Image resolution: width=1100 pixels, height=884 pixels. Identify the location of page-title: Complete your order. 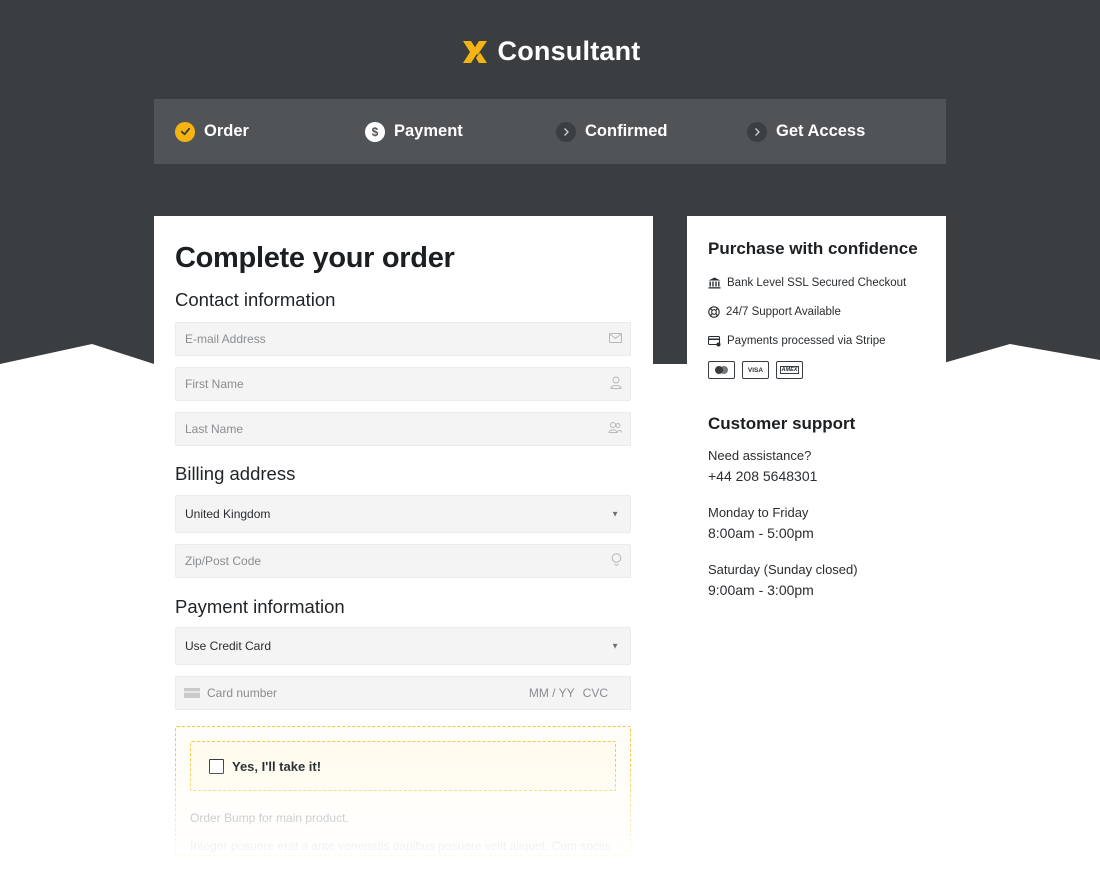
(315, 258).